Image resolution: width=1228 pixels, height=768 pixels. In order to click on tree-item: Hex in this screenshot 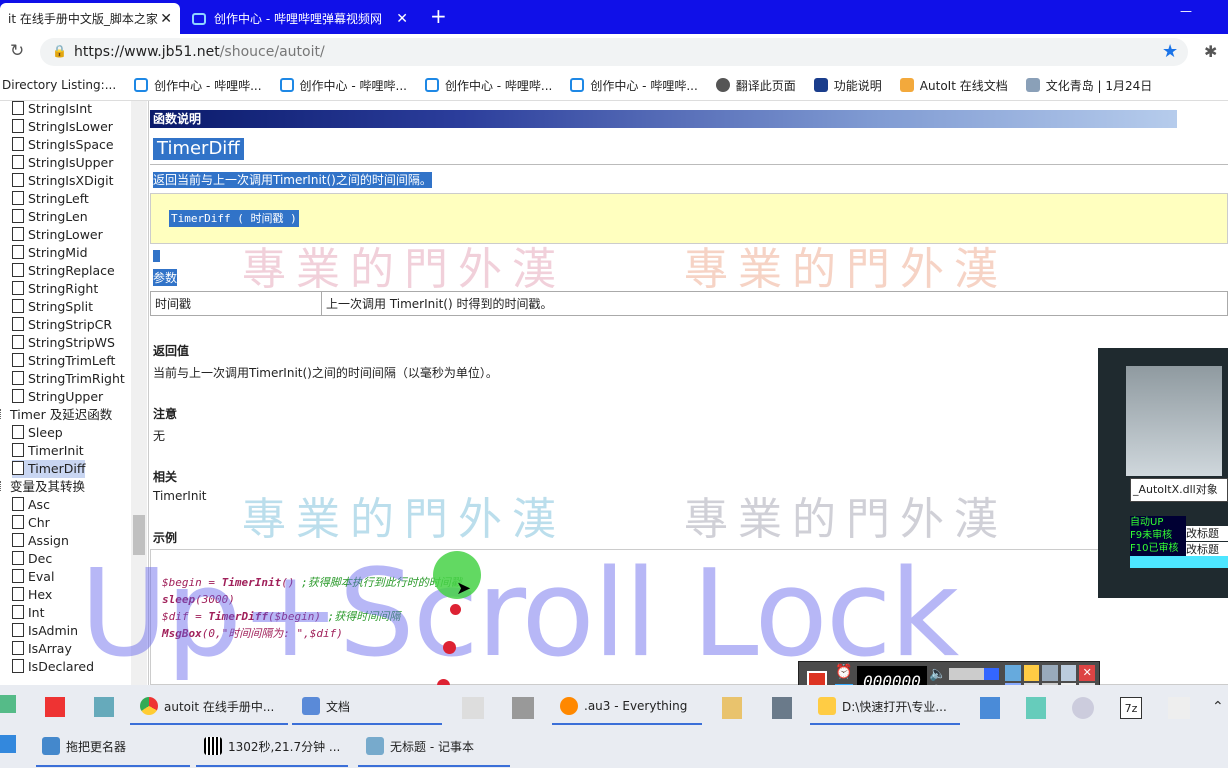, I will do `click(32, 595)`.